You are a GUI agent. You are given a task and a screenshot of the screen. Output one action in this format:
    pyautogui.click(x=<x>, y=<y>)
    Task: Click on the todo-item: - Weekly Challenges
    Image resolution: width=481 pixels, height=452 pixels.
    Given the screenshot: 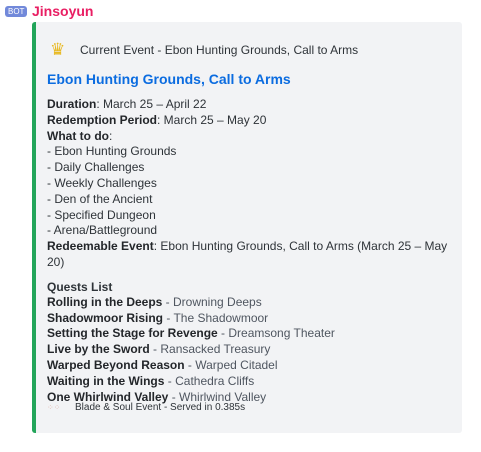 What is the action you would take?
    pyautogui.click(x=102, y=182)
    